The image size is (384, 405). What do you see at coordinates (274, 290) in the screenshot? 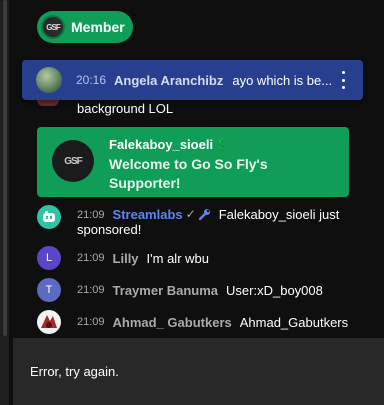
I see `message-text: User:xD_boy008` at bounding box center [274, 290].